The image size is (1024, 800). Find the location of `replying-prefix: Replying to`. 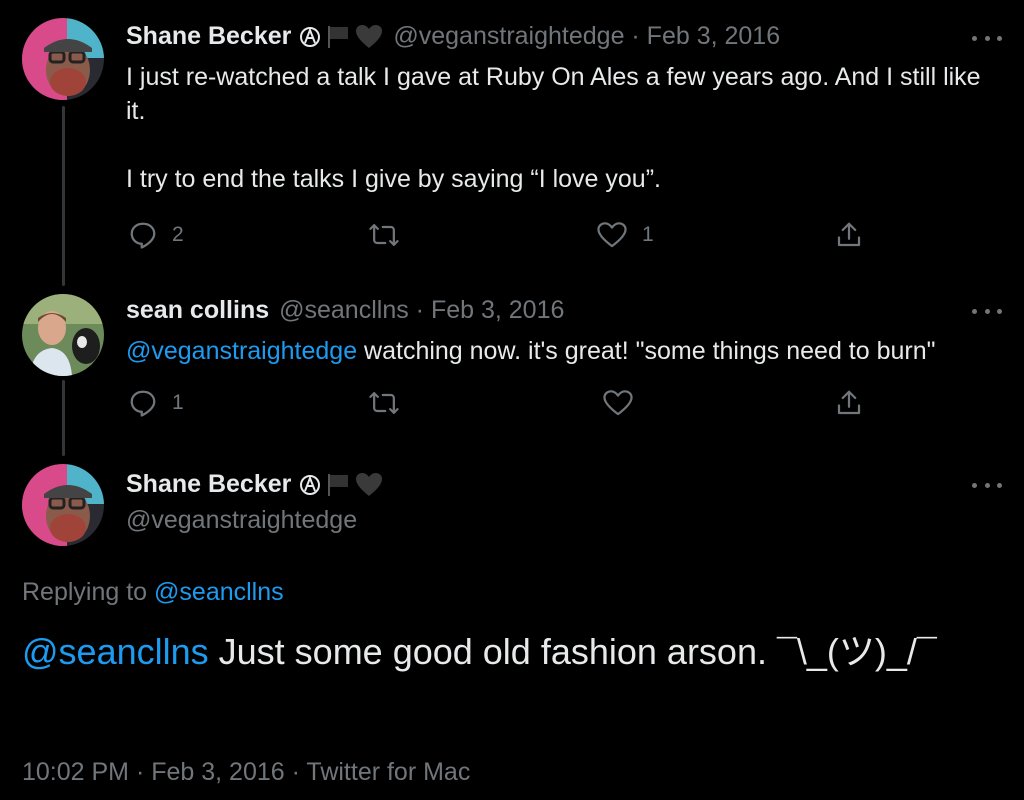

replying-prefix: Replying to is located at coordinates (88, 592).